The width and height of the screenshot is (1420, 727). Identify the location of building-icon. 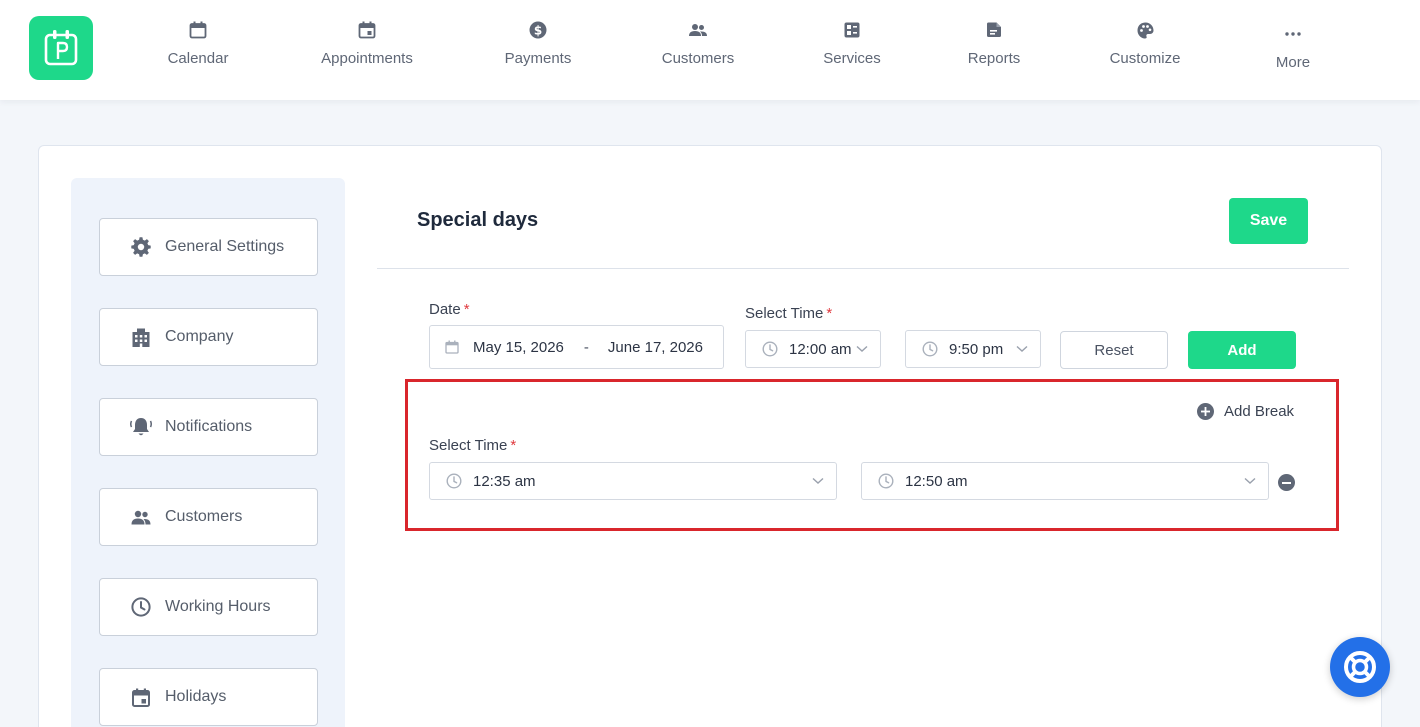
(141, 337).